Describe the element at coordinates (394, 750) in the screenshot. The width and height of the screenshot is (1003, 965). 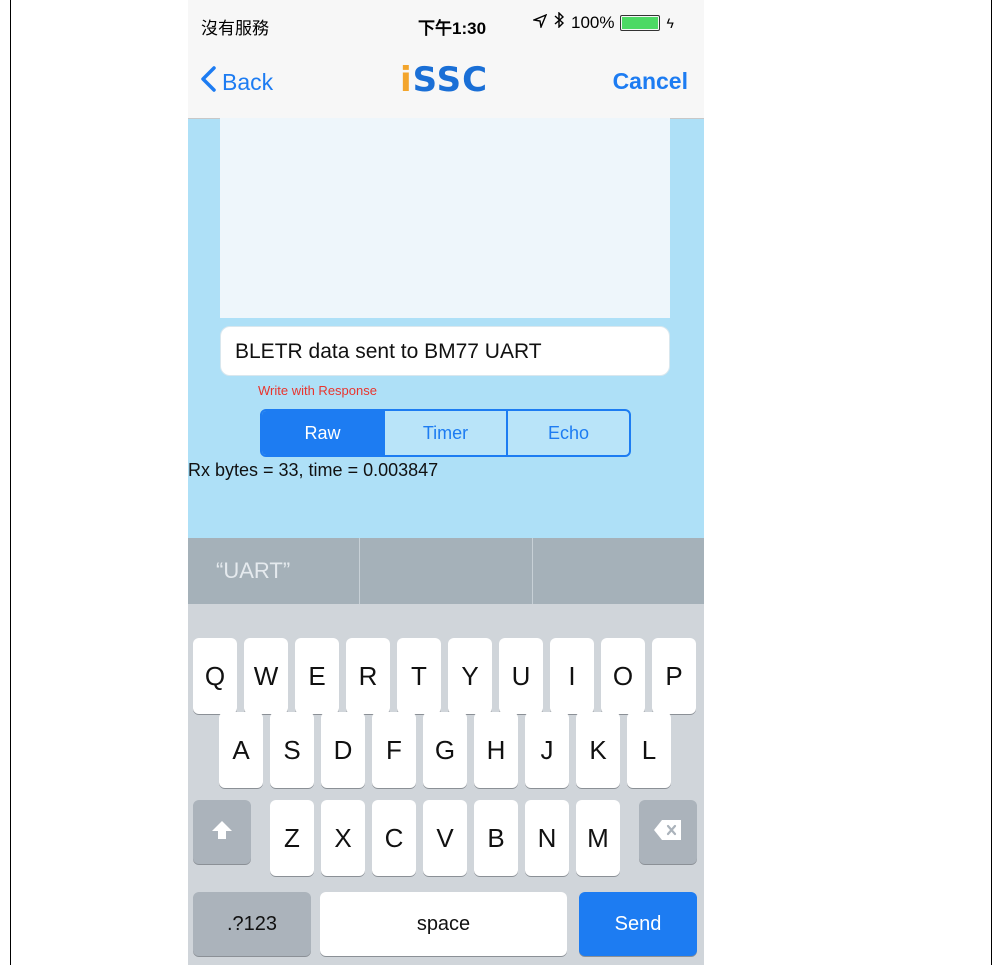
I see `key-f: F` at that location.